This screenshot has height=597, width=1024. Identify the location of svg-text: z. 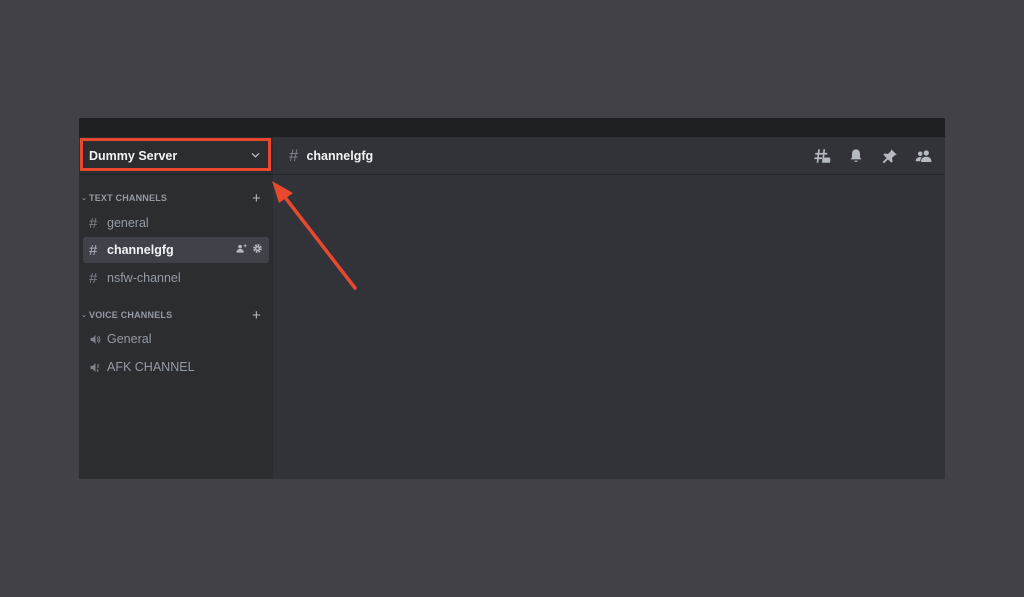
(98, 366).